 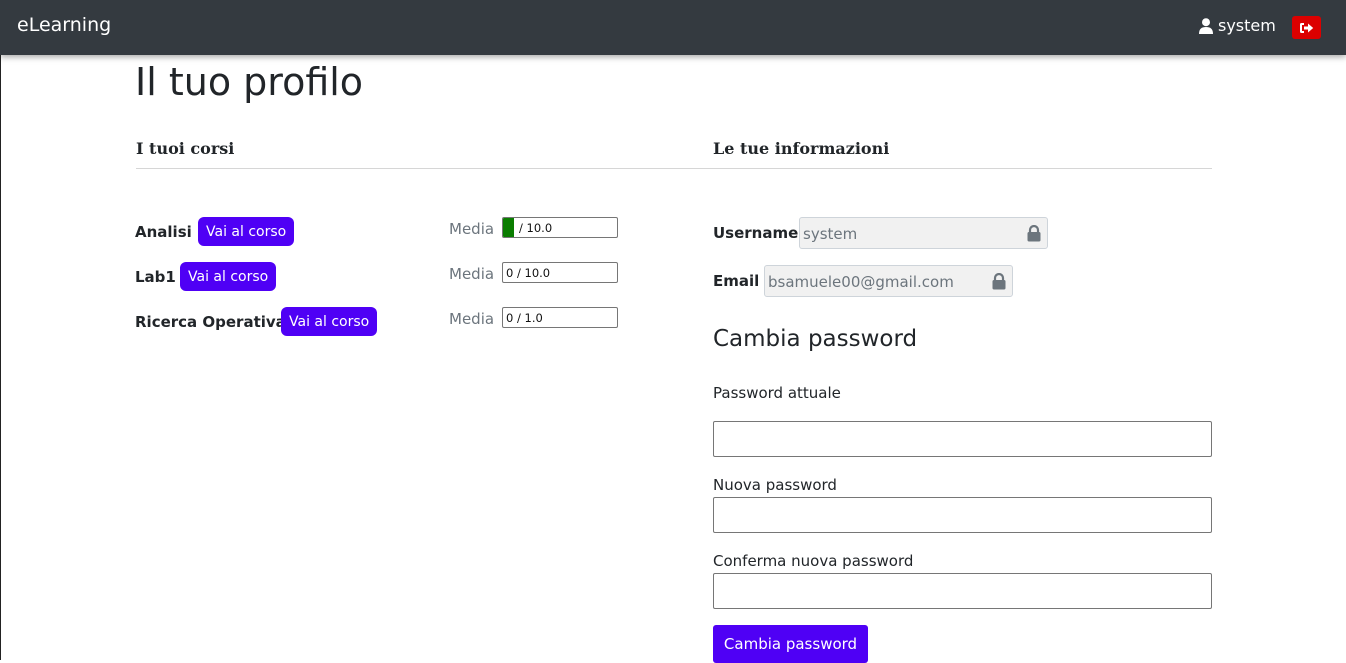 What do you see at coordinates (0, 357) in the screenshot?
I see `window-edge` at bounding box center [0, 357].